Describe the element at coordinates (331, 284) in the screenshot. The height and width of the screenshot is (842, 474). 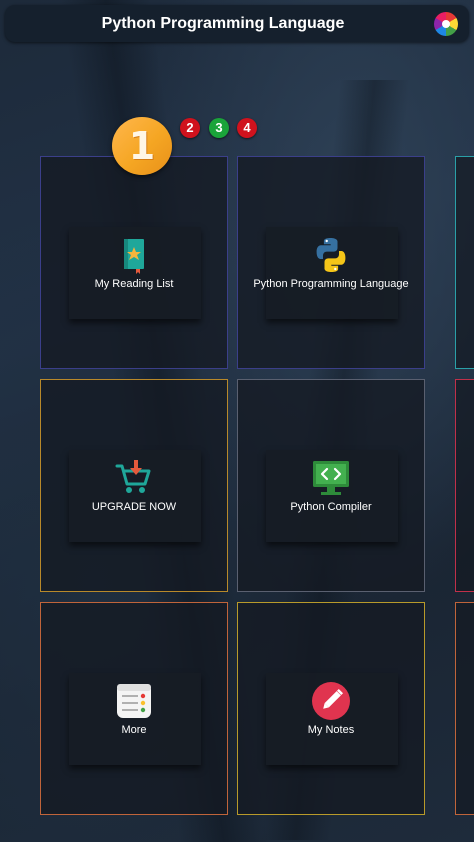
I see `tile-label: Python Programming Language` at that location.